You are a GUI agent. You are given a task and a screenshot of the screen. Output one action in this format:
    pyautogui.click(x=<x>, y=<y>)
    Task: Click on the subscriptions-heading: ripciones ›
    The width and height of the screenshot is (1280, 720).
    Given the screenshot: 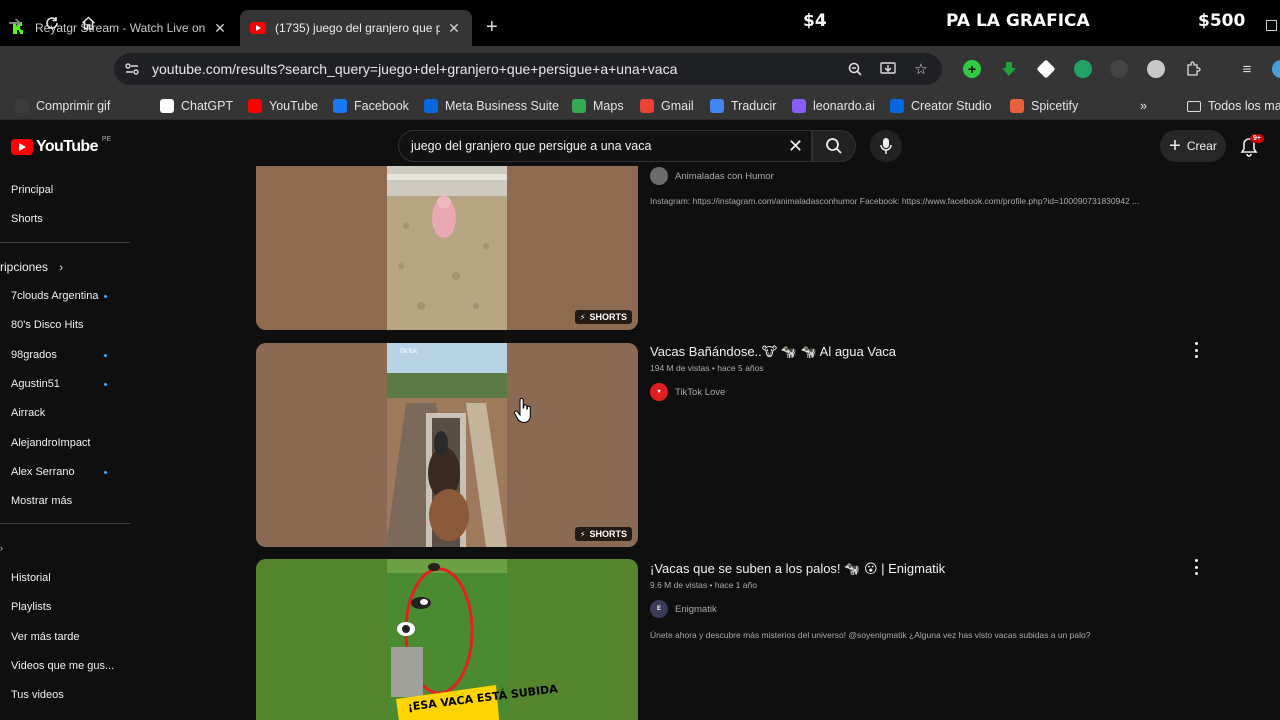 What is the action you would take?
    pyautogui.click(x=31, y=267)
    